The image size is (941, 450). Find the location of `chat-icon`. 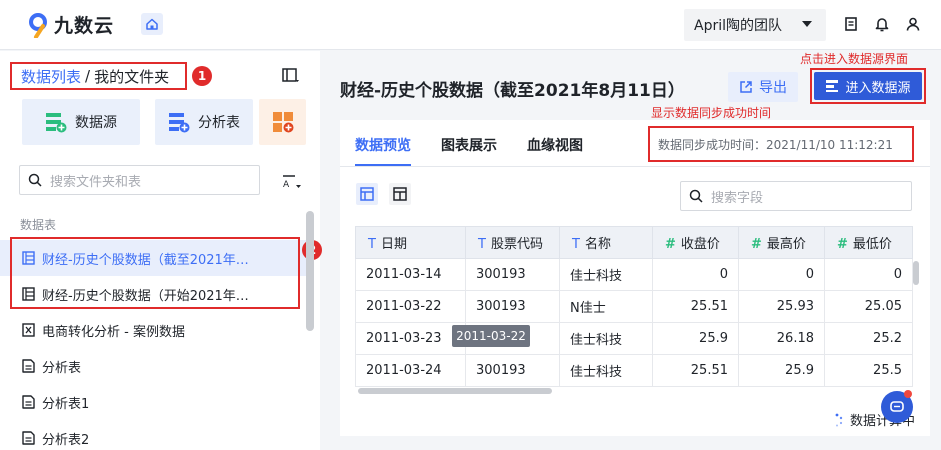

chat-icon is located at coordinates (897, 406).